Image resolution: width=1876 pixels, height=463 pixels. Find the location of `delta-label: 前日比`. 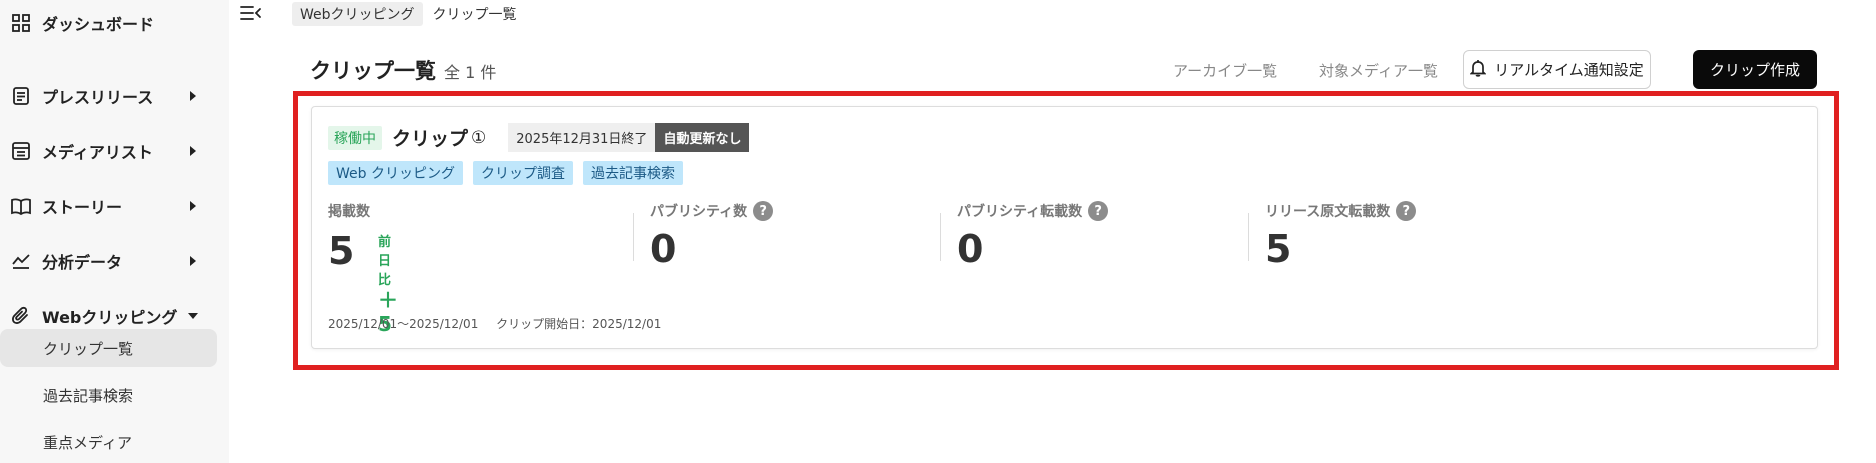

delta-label: 前日比 is located at coordinates (385, 261).